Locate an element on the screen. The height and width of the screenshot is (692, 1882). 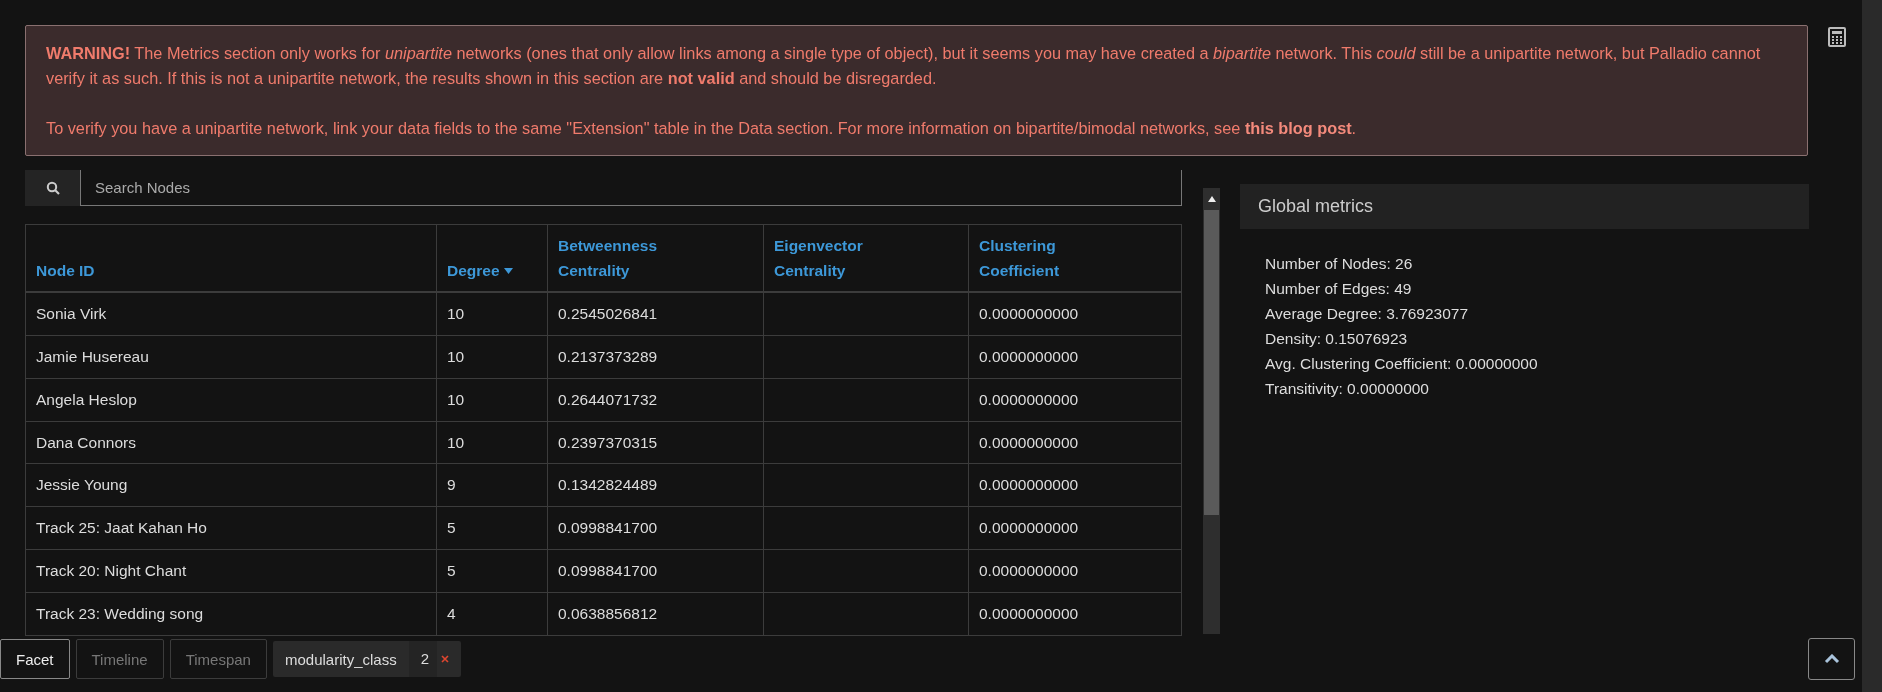
column-header: Clustering Coefficient is located at coordinates (1075, 258).